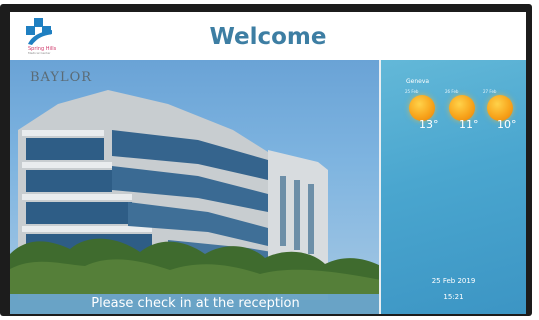 This screenshot has width=539, height=320. I want to click on forecast-temp: 13°, so click(429, 124).